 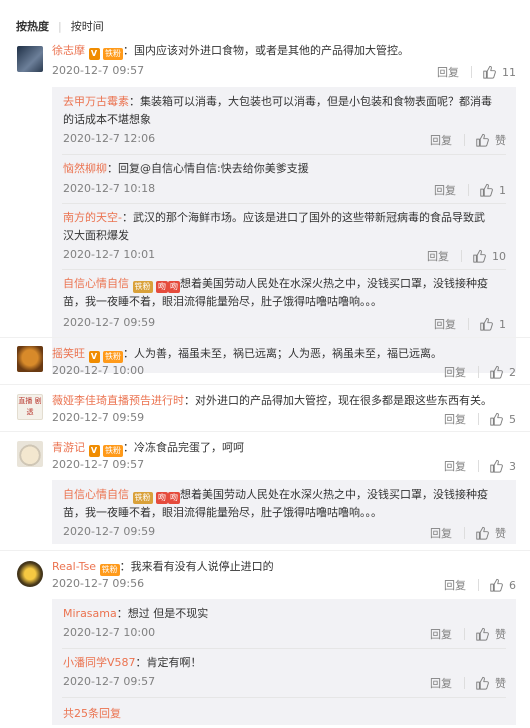 I want to click on username: 薇娅李佳琦直播预告进行时, so click(x=118, y=400).